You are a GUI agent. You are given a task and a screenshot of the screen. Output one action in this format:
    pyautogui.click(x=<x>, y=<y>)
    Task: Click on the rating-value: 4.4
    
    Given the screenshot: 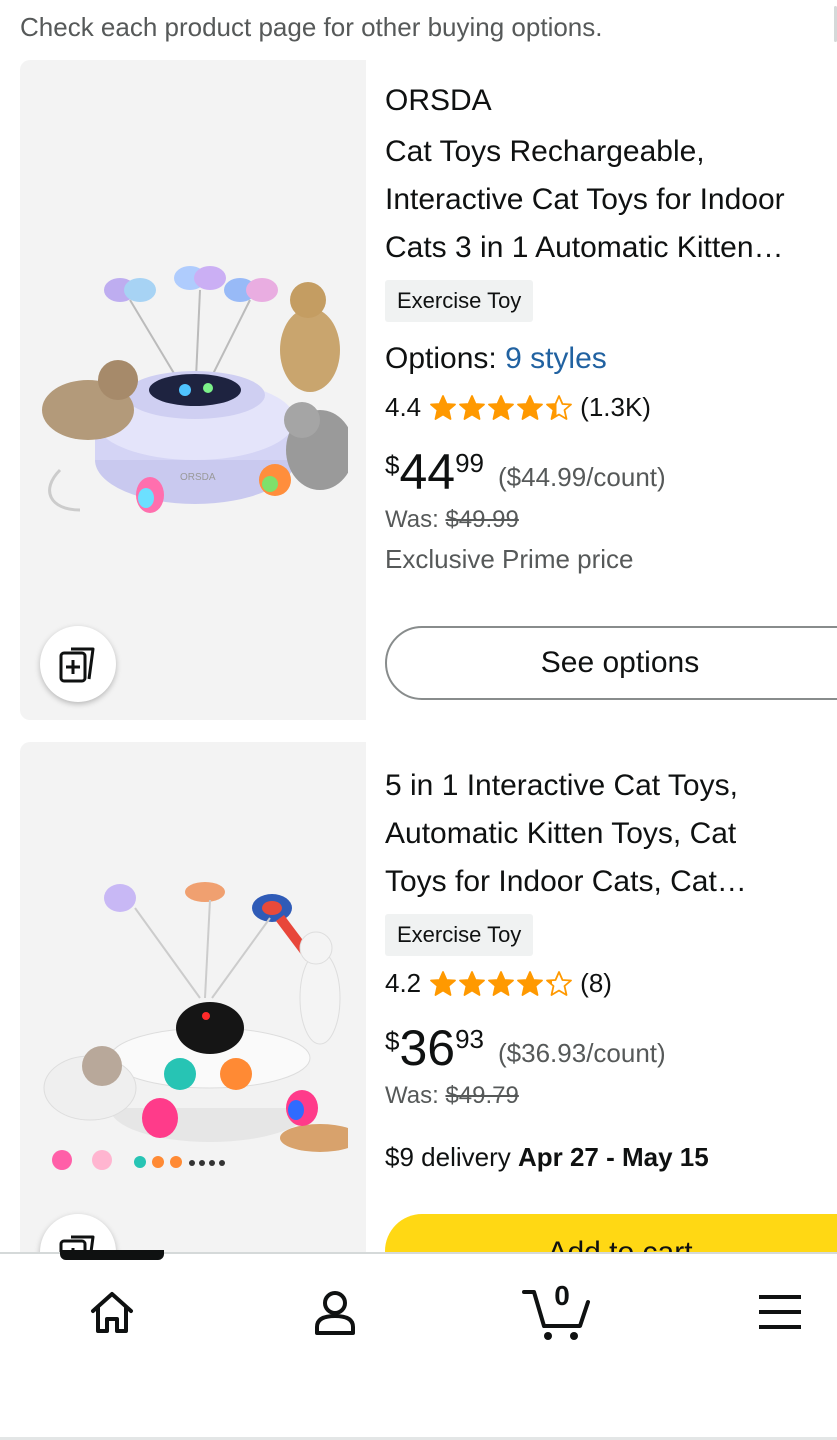 What is the action you would take?
    pyautogui.click(x=403, y=407)
    